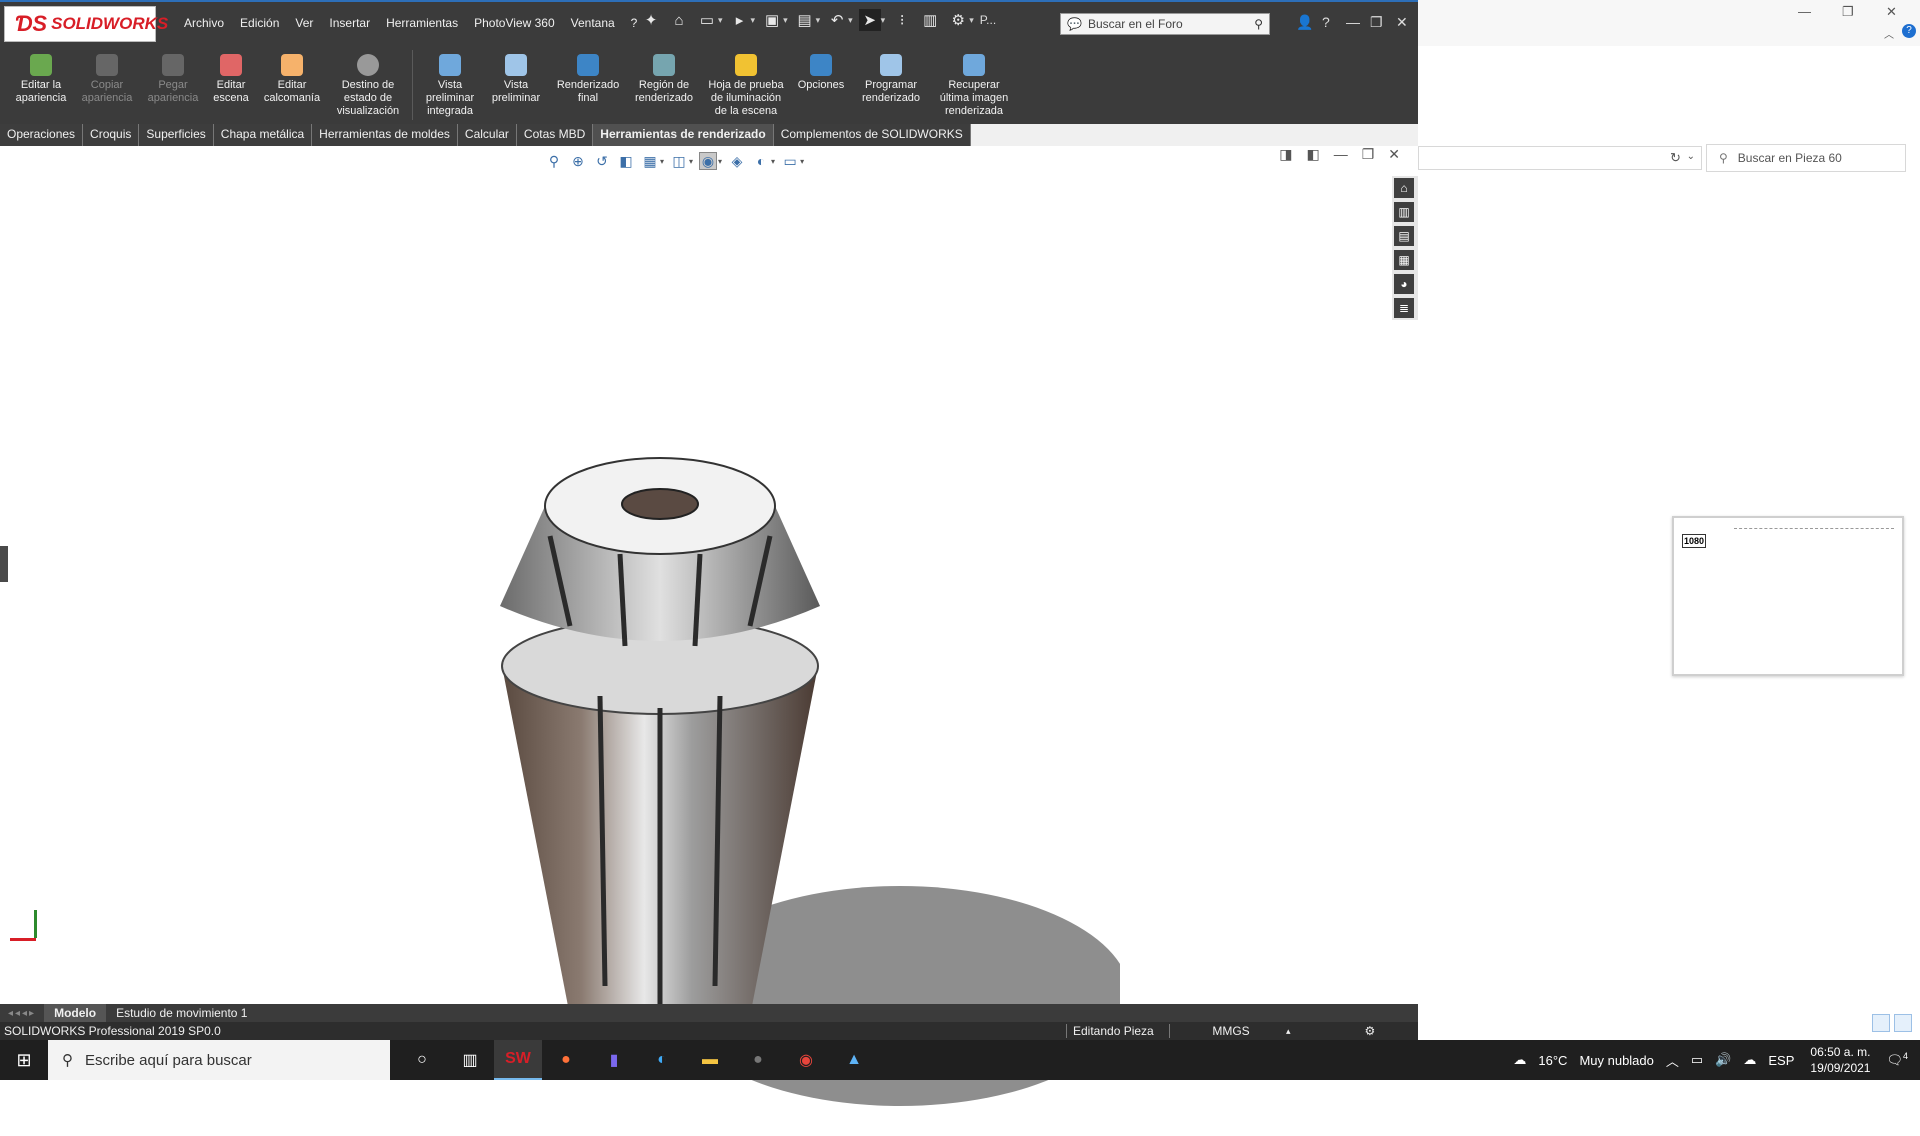  I want to click on display-state-target-button: Destino de estado de visualización, so click(368, 85).